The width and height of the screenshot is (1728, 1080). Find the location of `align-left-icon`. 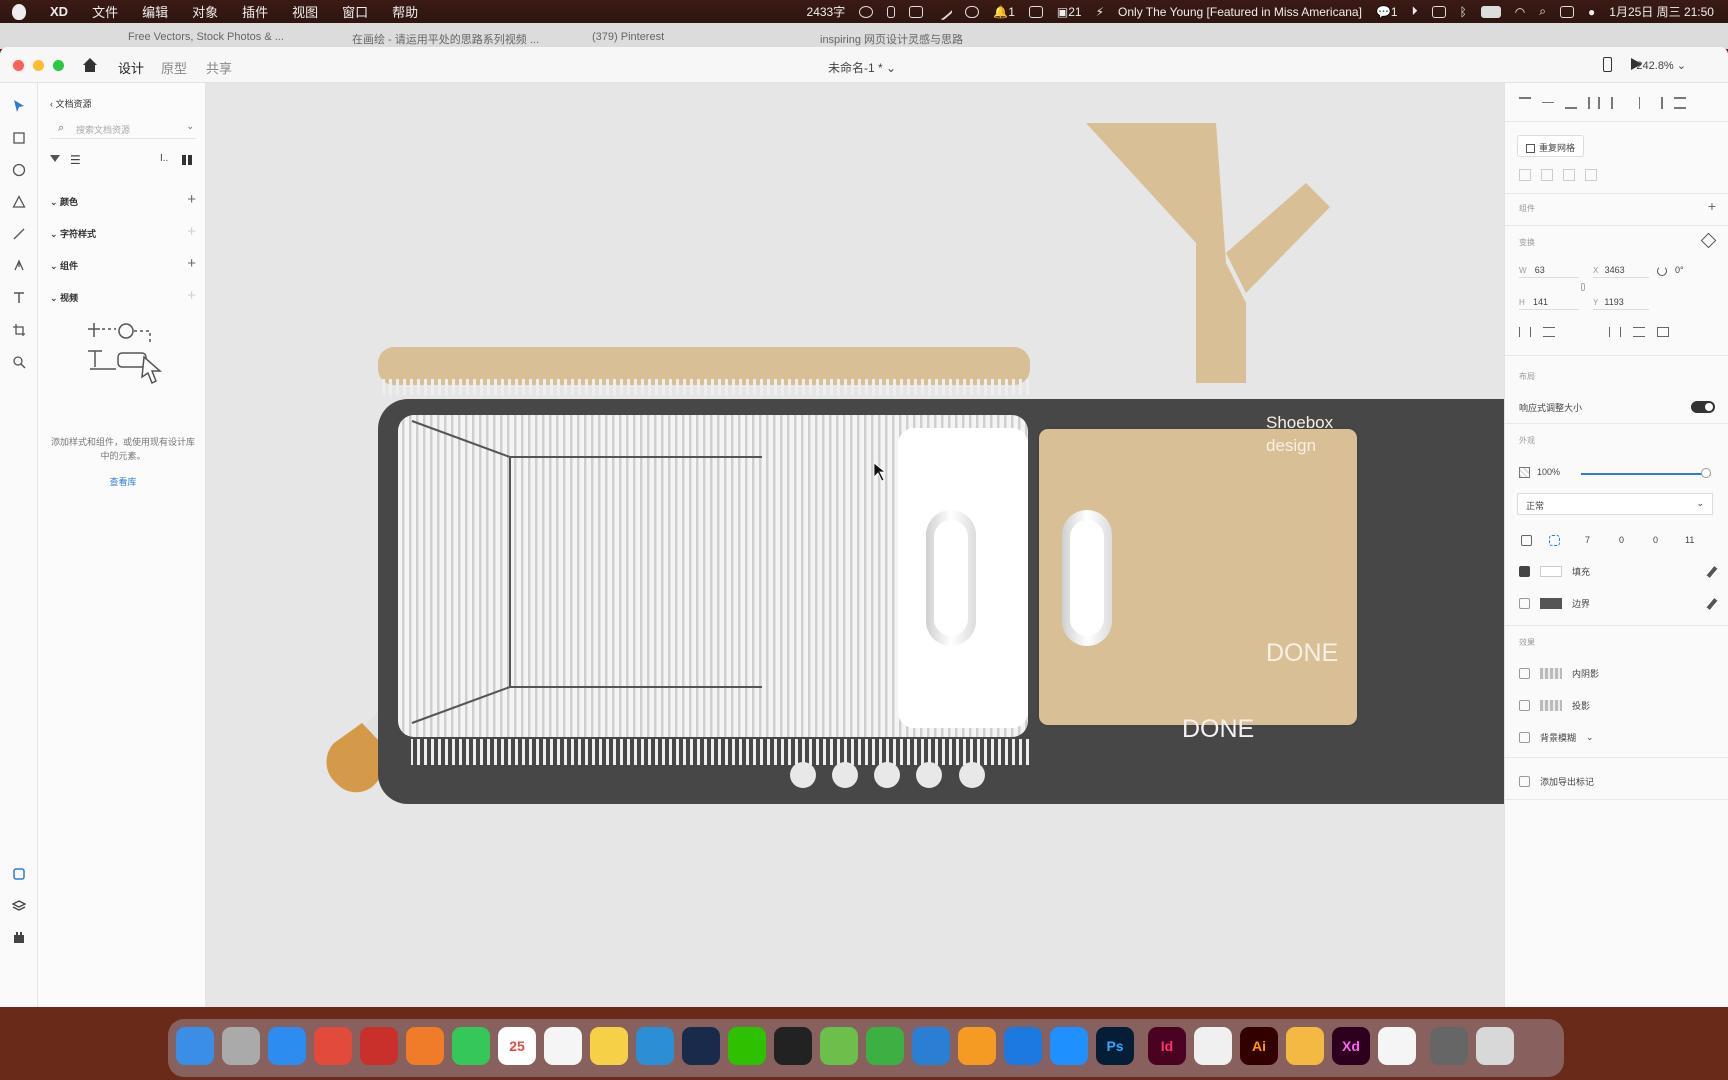

align-left-icon is located at coordinates (1617, 103).